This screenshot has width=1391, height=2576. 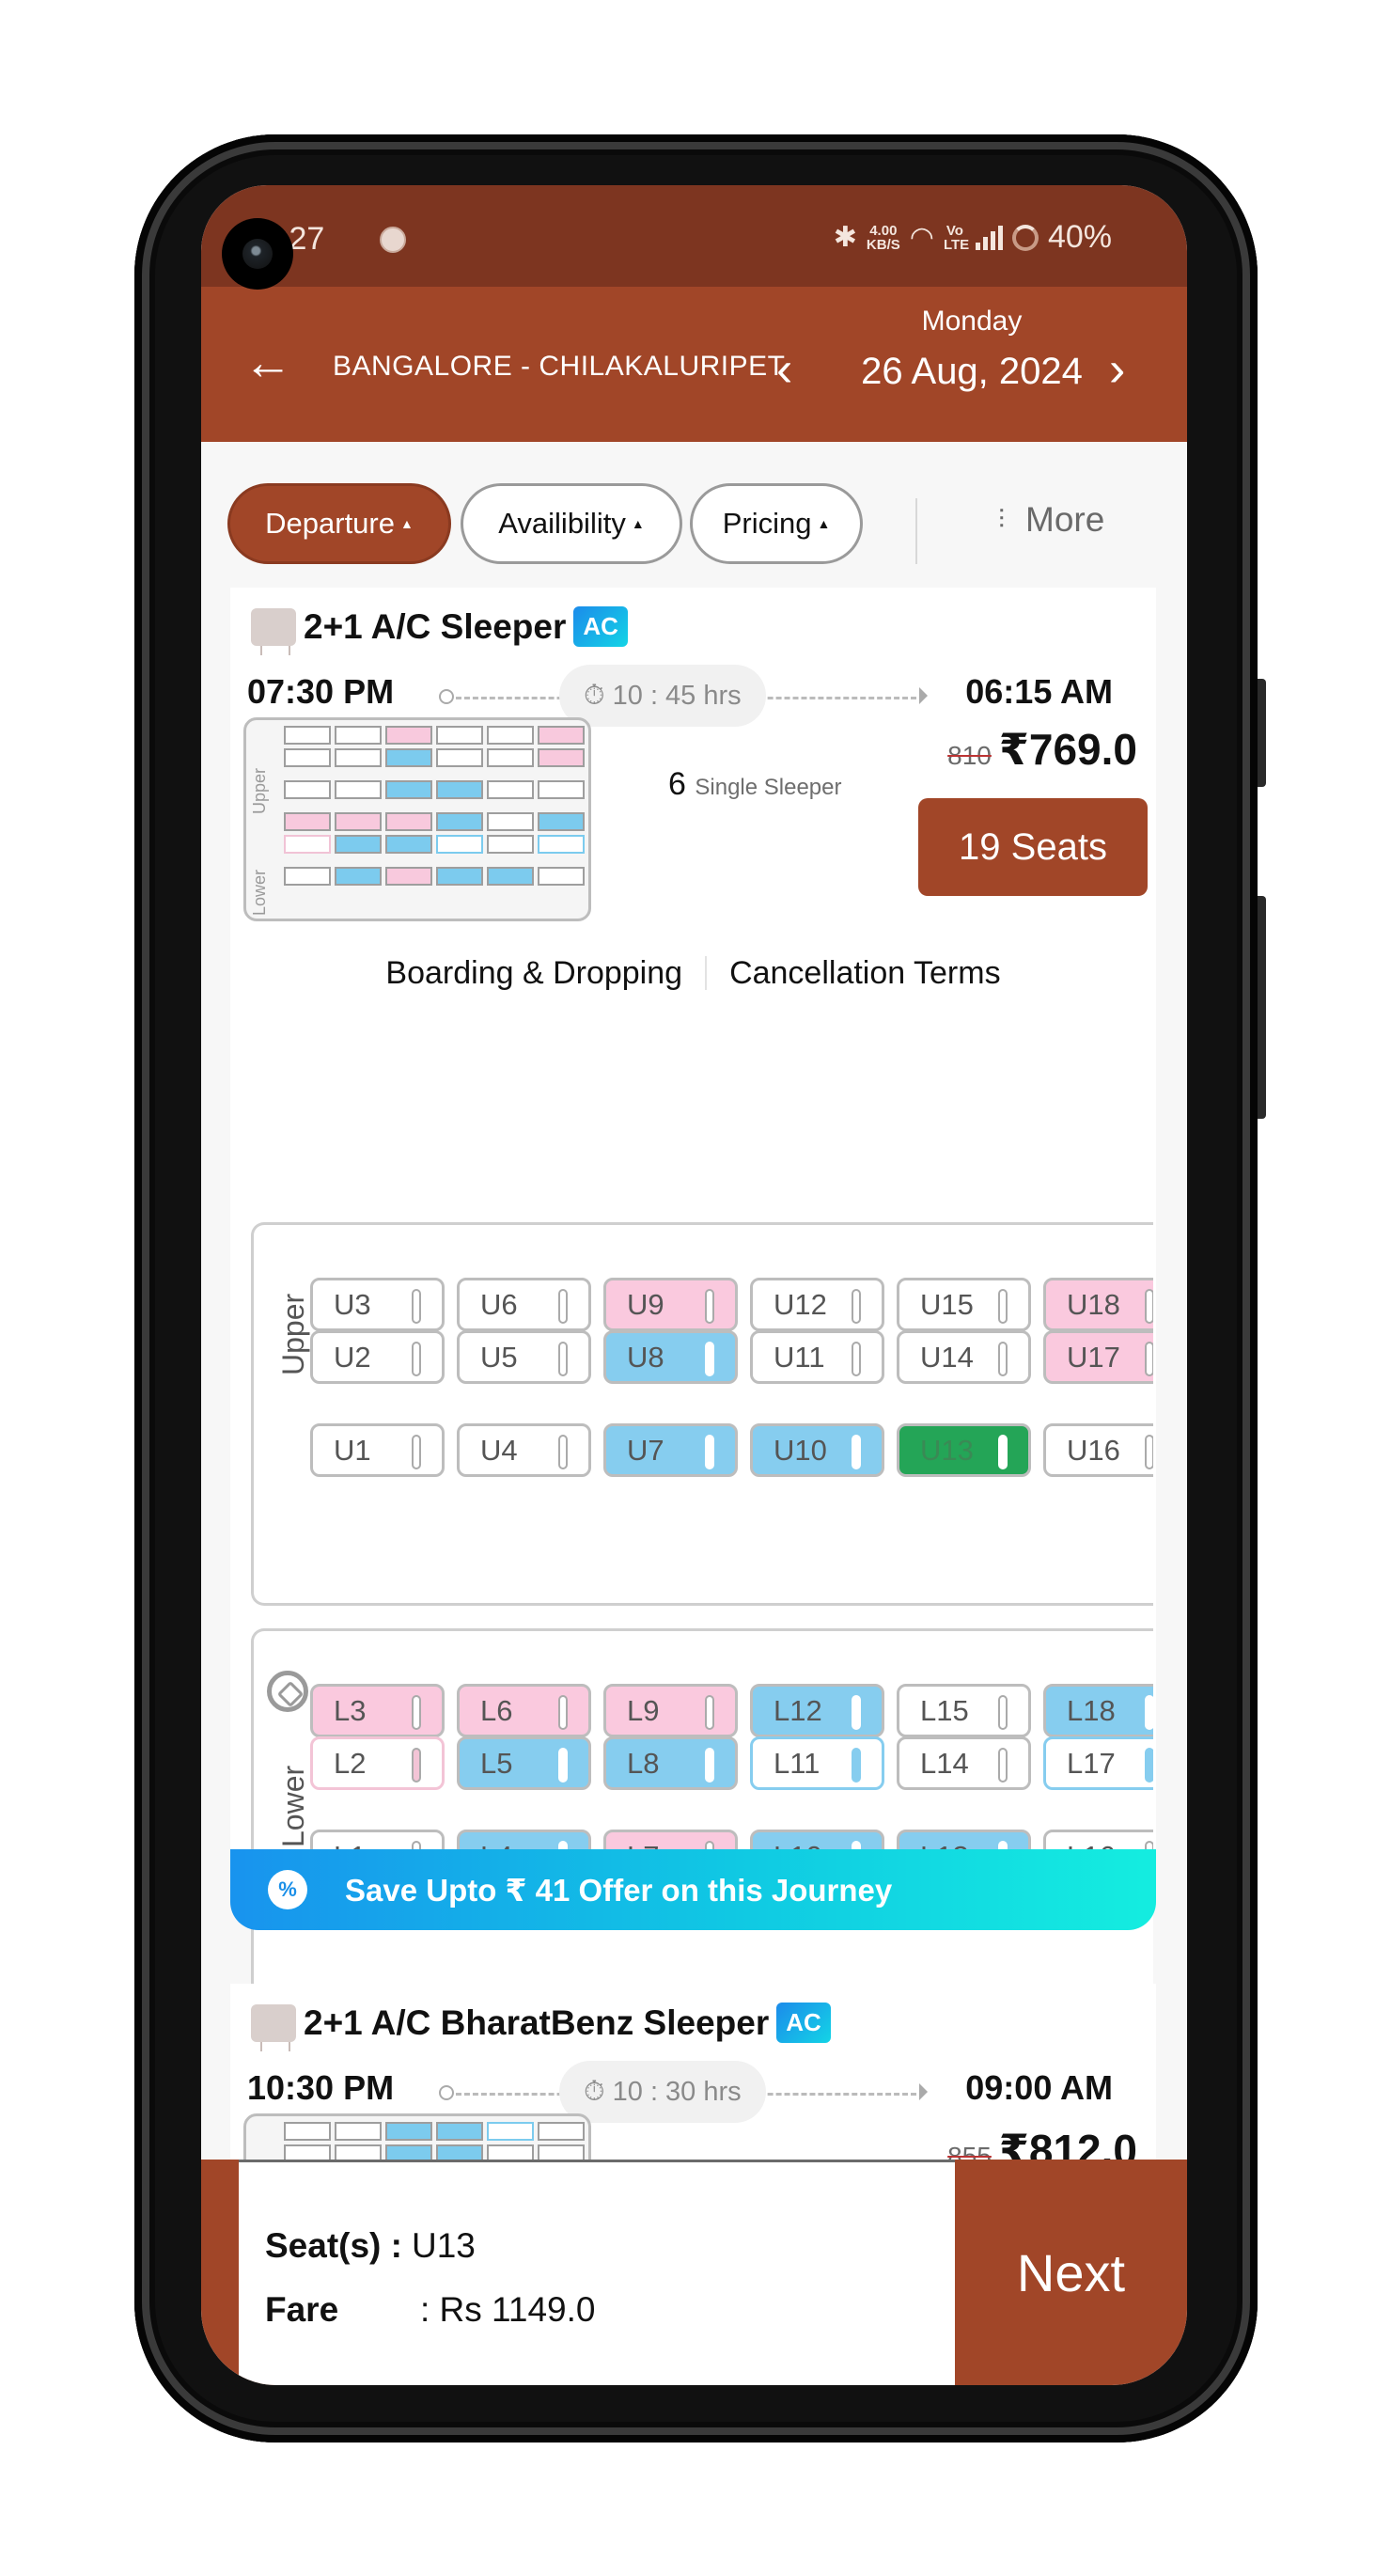 What do you see at coordinates (671, 1450) in the screenshot?
I see `seat-u7: U7` at bounding box center [671, 1450].